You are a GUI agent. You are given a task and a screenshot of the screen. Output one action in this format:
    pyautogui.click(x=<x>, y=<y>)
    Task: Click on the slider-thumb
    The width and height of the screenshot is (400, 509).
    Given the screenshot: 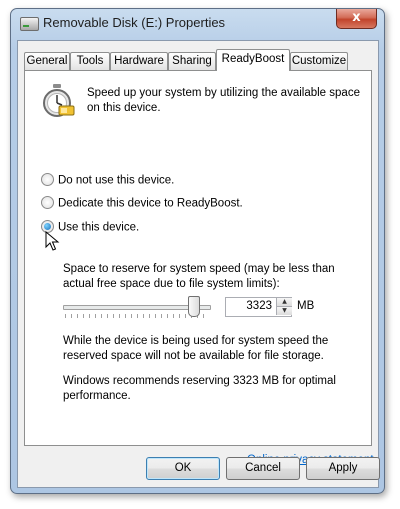 What is the action you would take?
    pyautogui.click(x=194, y=306)
    